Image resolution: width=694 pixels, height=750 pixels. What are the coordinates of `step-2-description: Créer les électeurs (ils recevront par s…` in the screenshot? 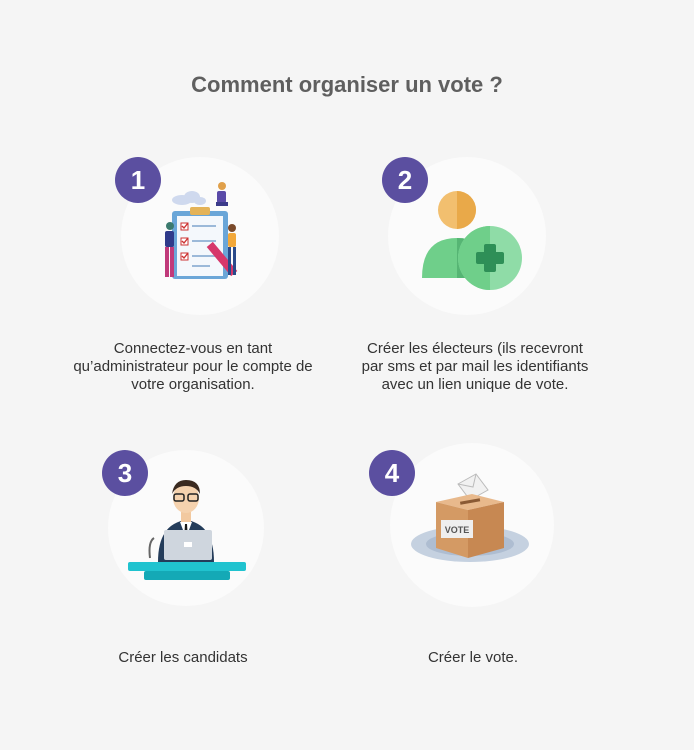 It's located at (475, 366).